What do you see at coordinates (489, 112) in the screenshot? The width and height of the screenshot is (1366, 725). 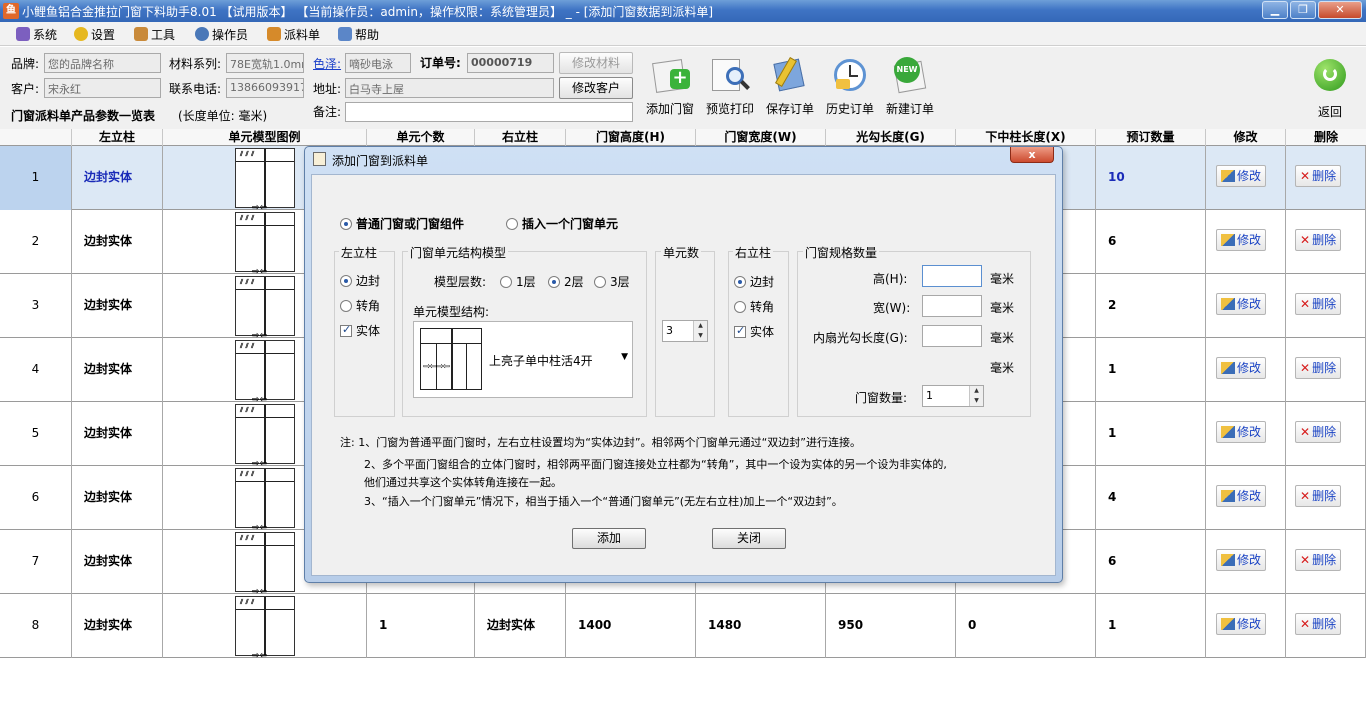 I see `remark-field` at bounding box center [489, 112].